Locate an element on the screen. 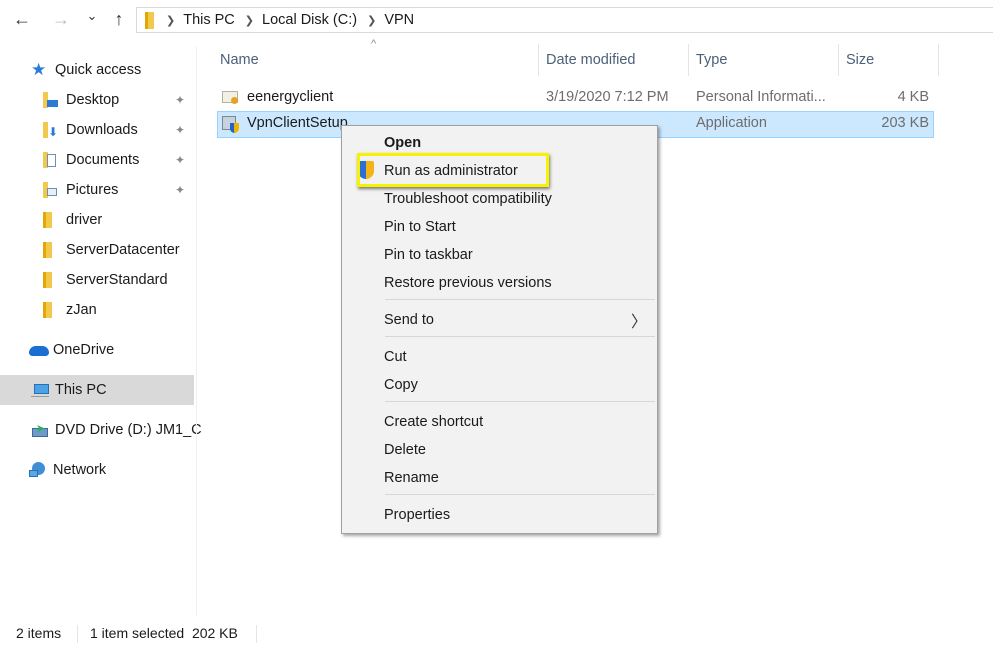  chevron-right-icon: 〉 is located at coordinates (639, 322).